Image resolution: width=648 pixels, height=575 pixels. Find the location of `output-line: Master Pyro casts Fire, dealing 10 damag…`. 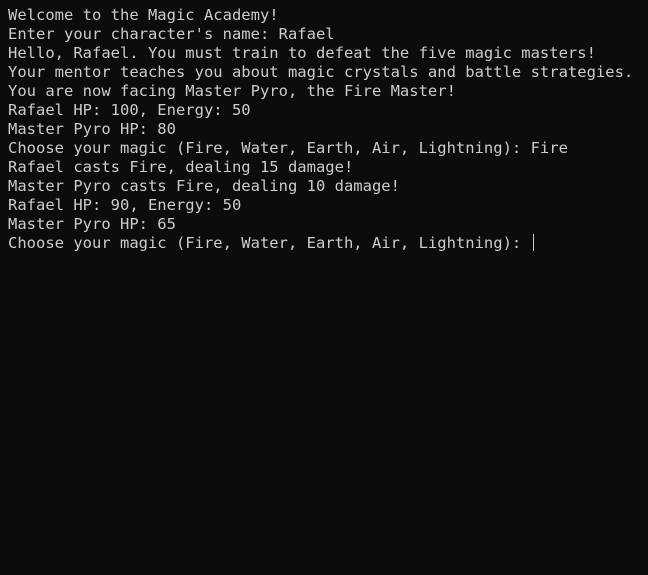

output-line: Master Pyro casts Fire, dealing 10 damag… is located at coordinates (204, 186).